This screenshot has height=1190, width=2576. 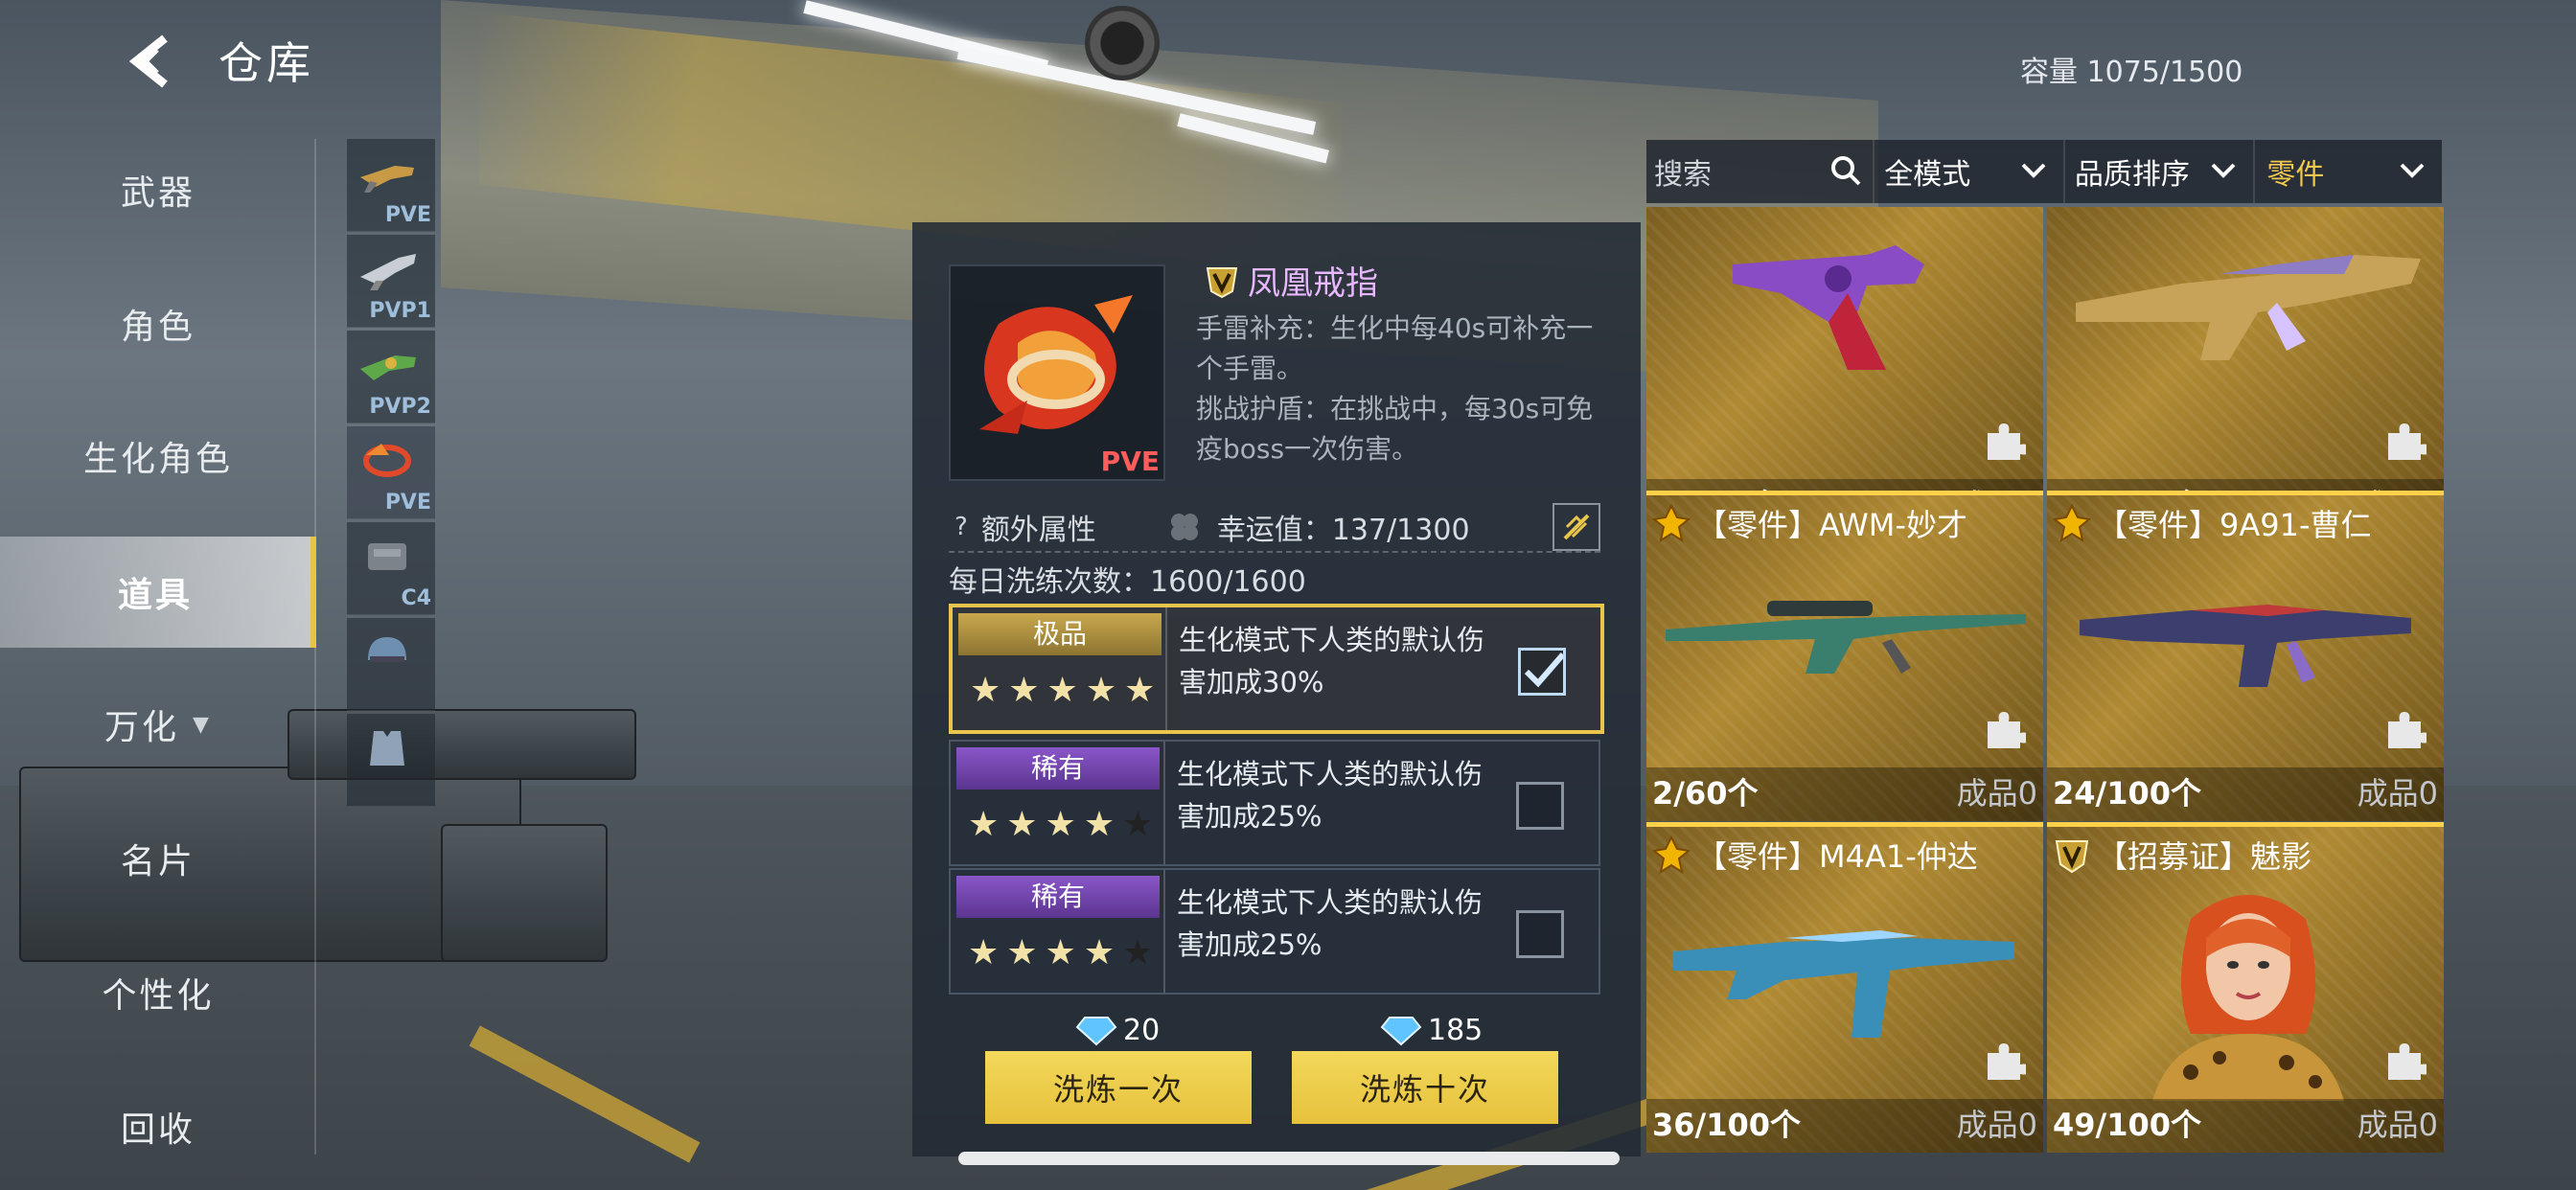 What do you see at coordinates (1096, 1031) in the screenshot?
I see `diamond-icon` at bounding box center [1096, 1031].